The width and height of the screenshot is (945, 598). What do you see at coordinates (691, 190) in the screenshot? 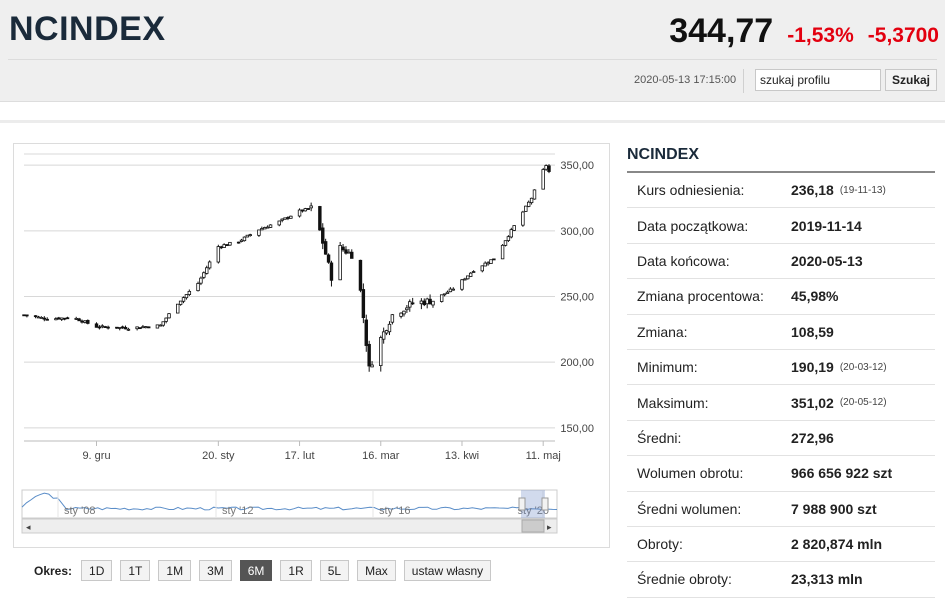
I see `stat-label: Kurs odniesienia:` at bounding box center [691, 190].